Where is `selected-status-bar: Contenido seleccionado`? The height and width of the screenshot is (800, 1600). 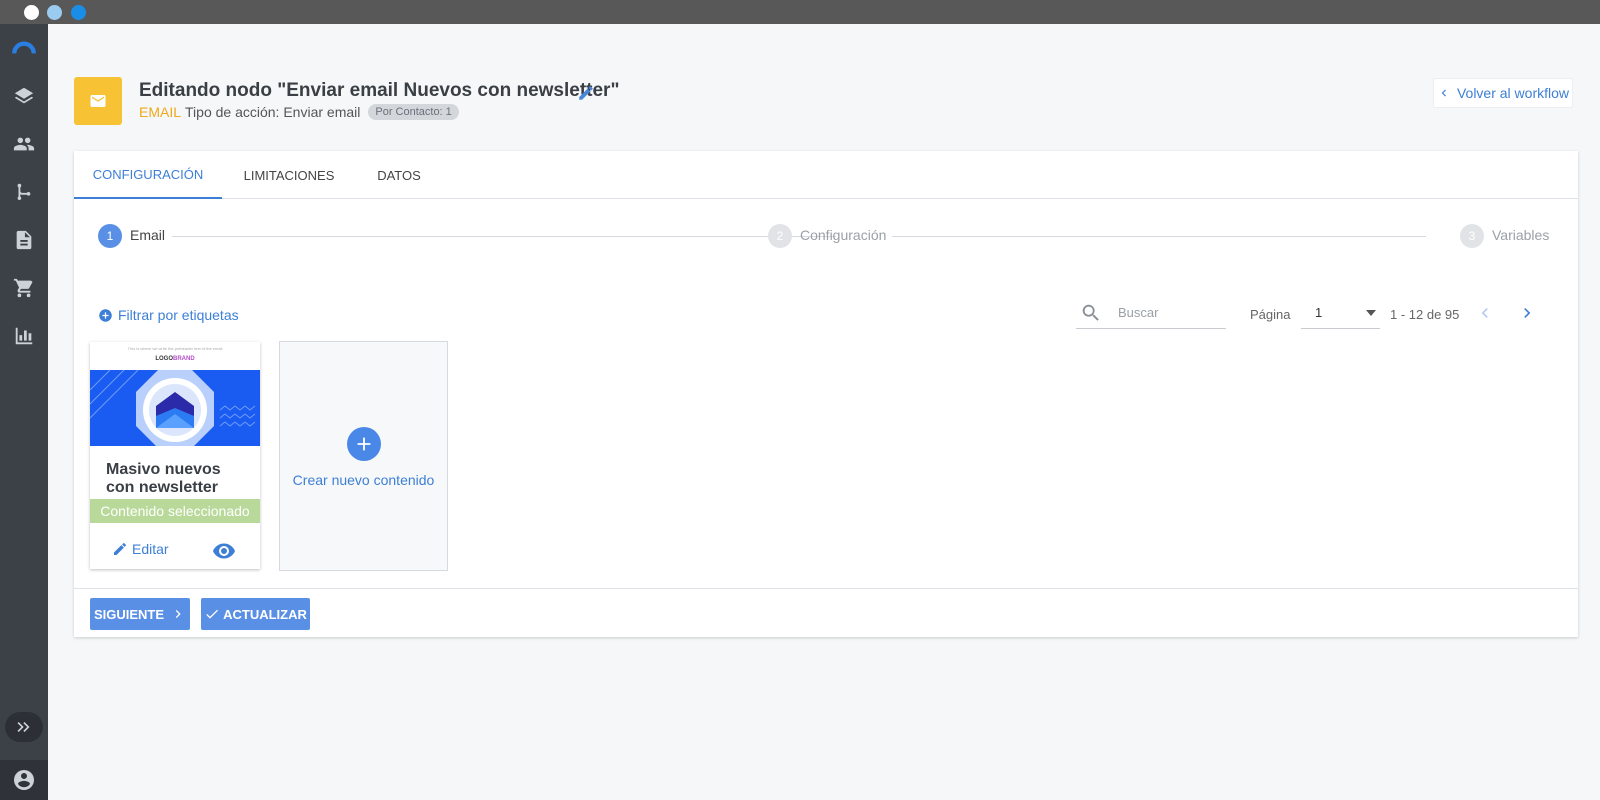 selected-status-bar: Contenido seleccionado is located at coordinates (175, 511).